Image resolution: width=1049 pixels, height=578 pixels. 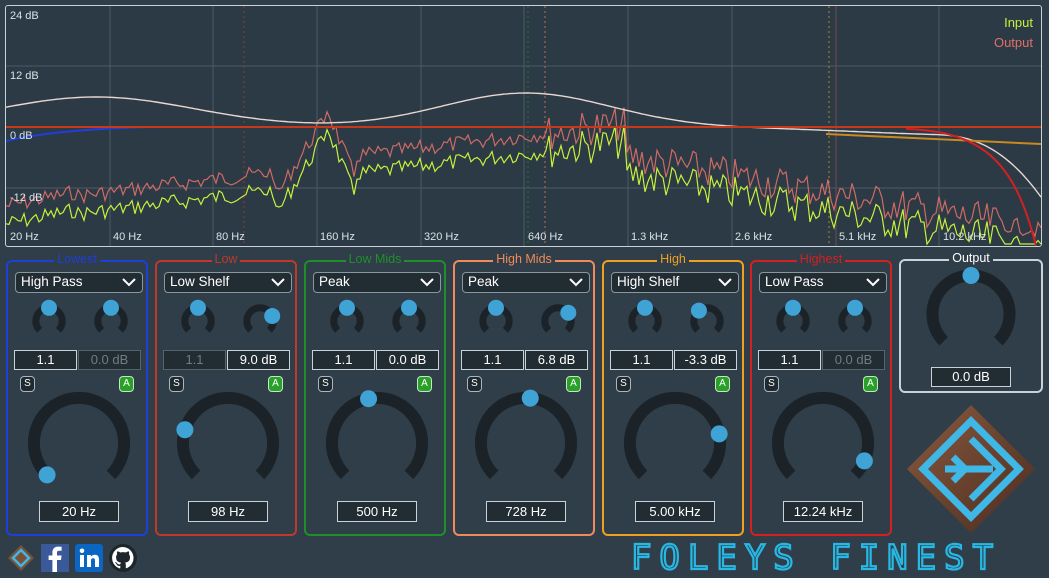 I want to click on hz-label: 160 Hz, so click(x=337, y=237).